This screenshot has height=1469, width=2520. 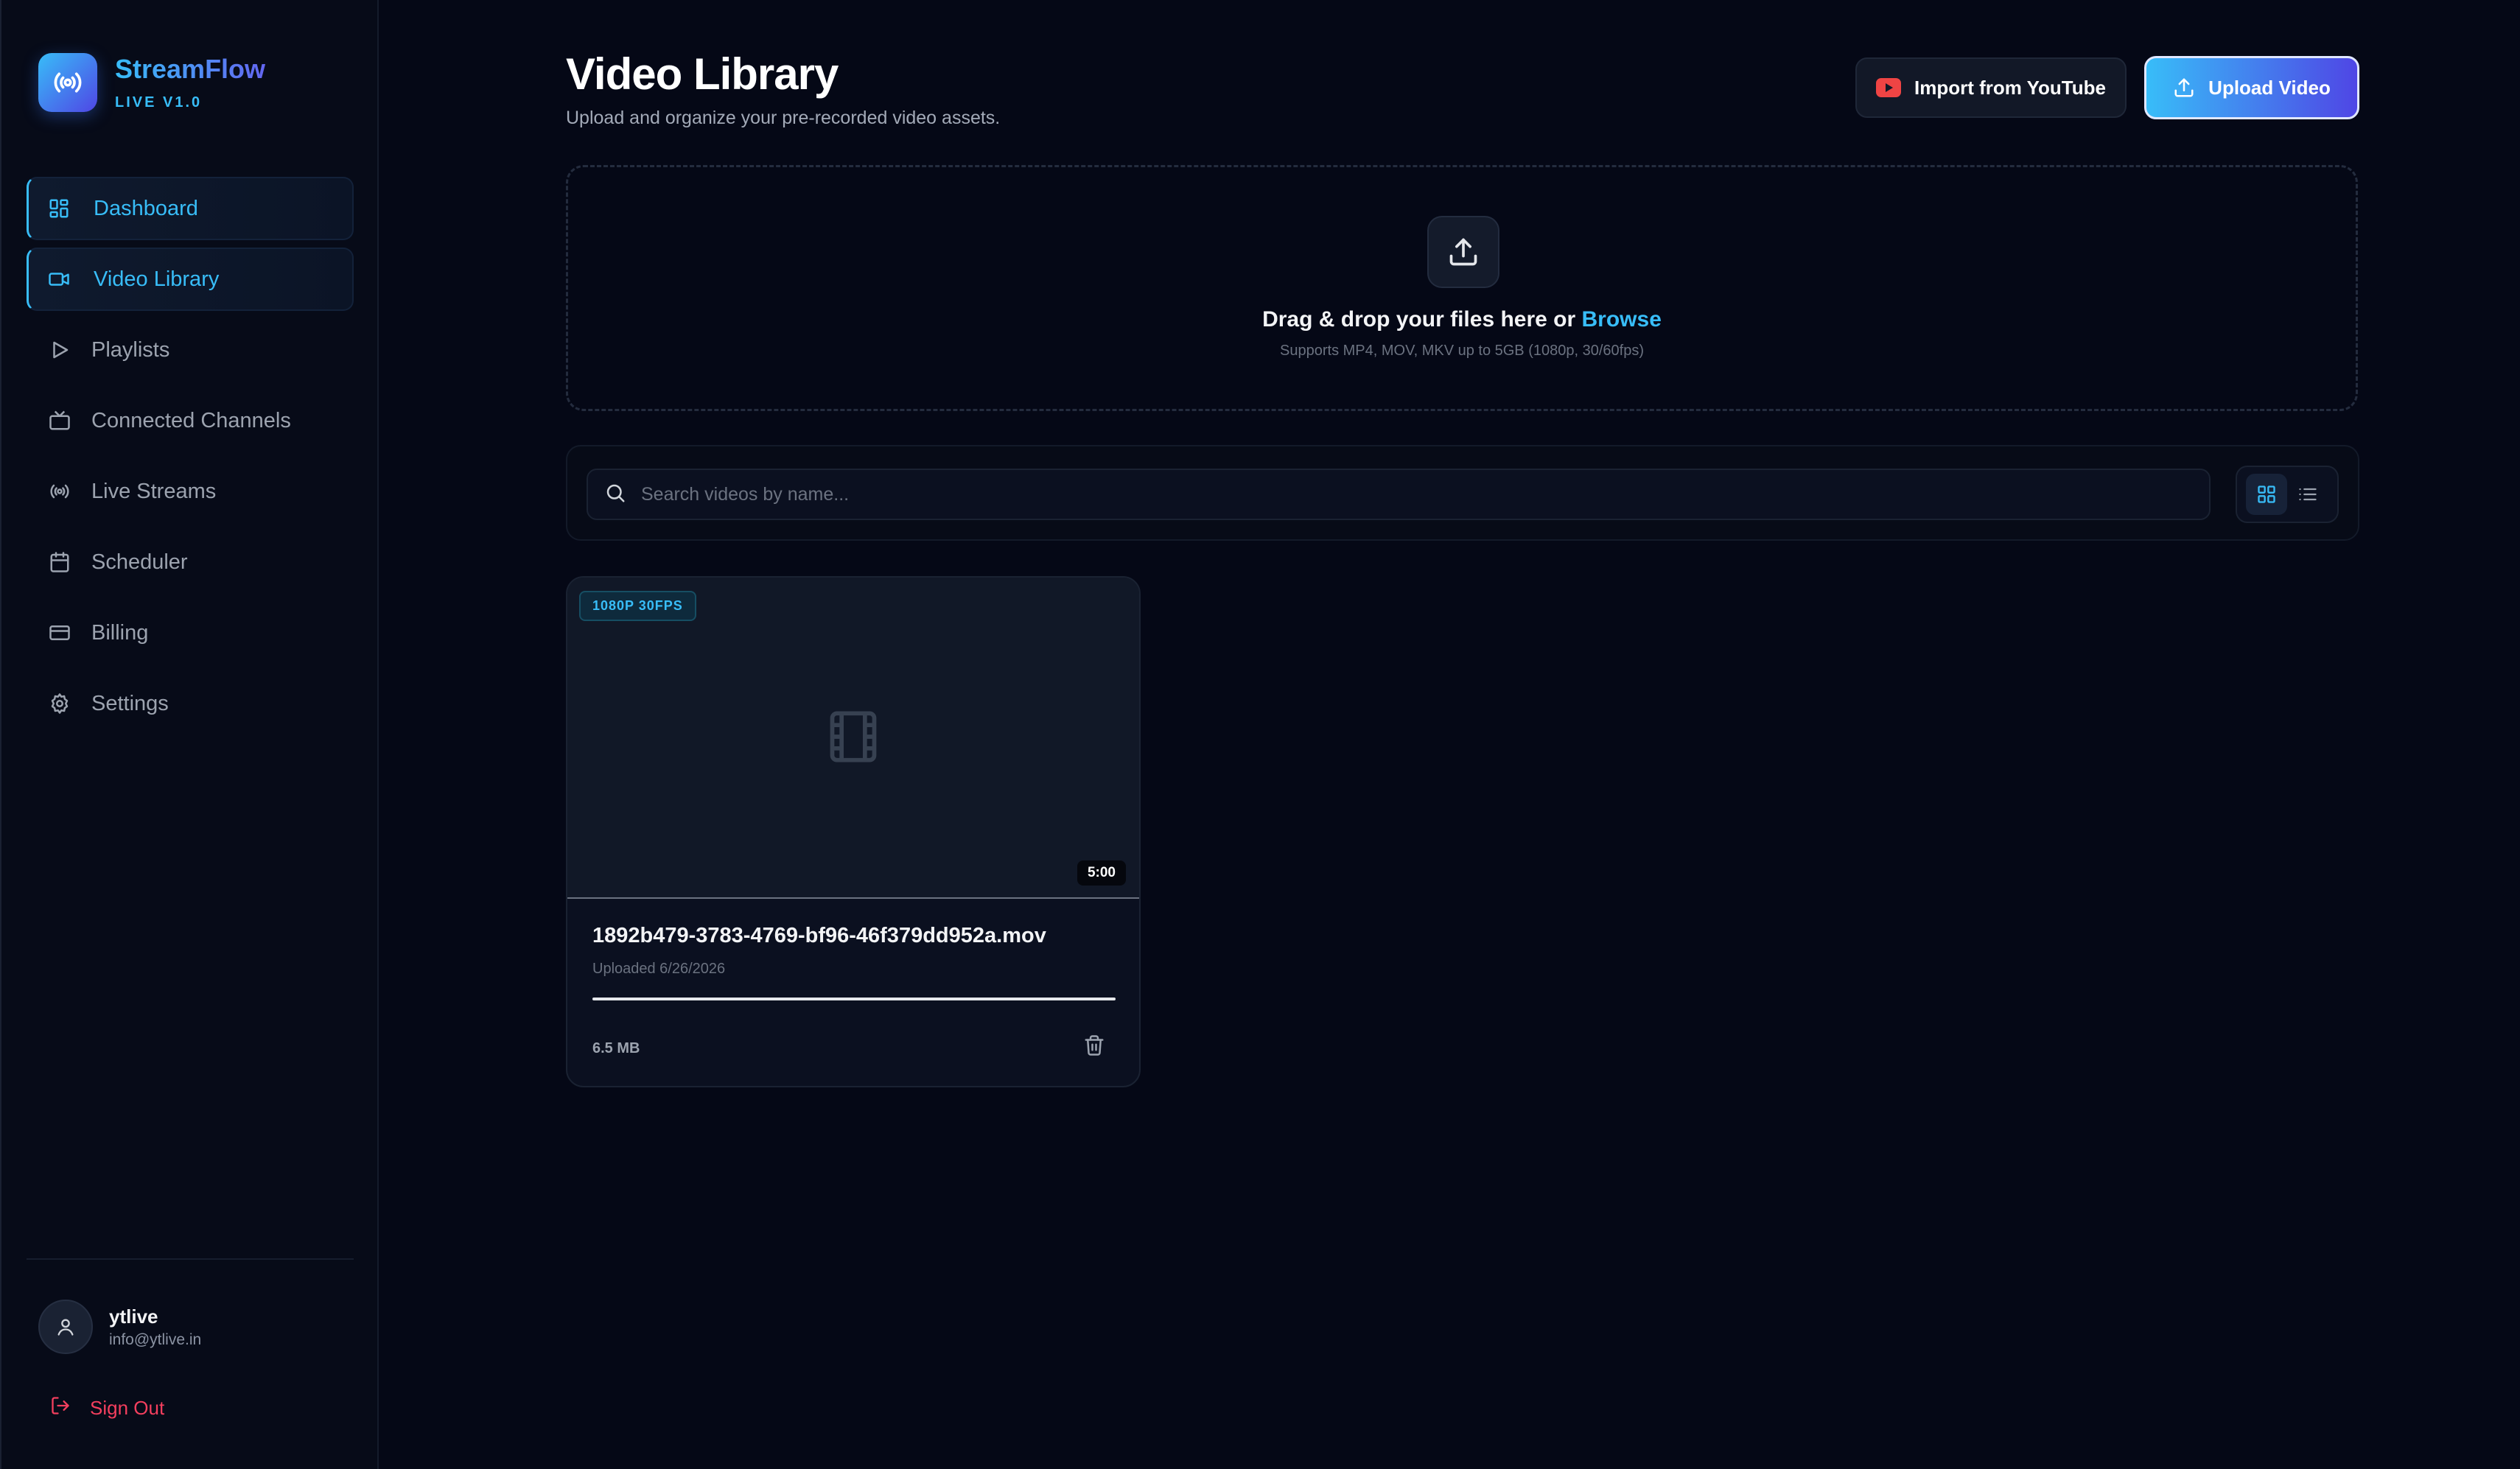 I want to click on list-view-button, so click(x=2307, y=494).